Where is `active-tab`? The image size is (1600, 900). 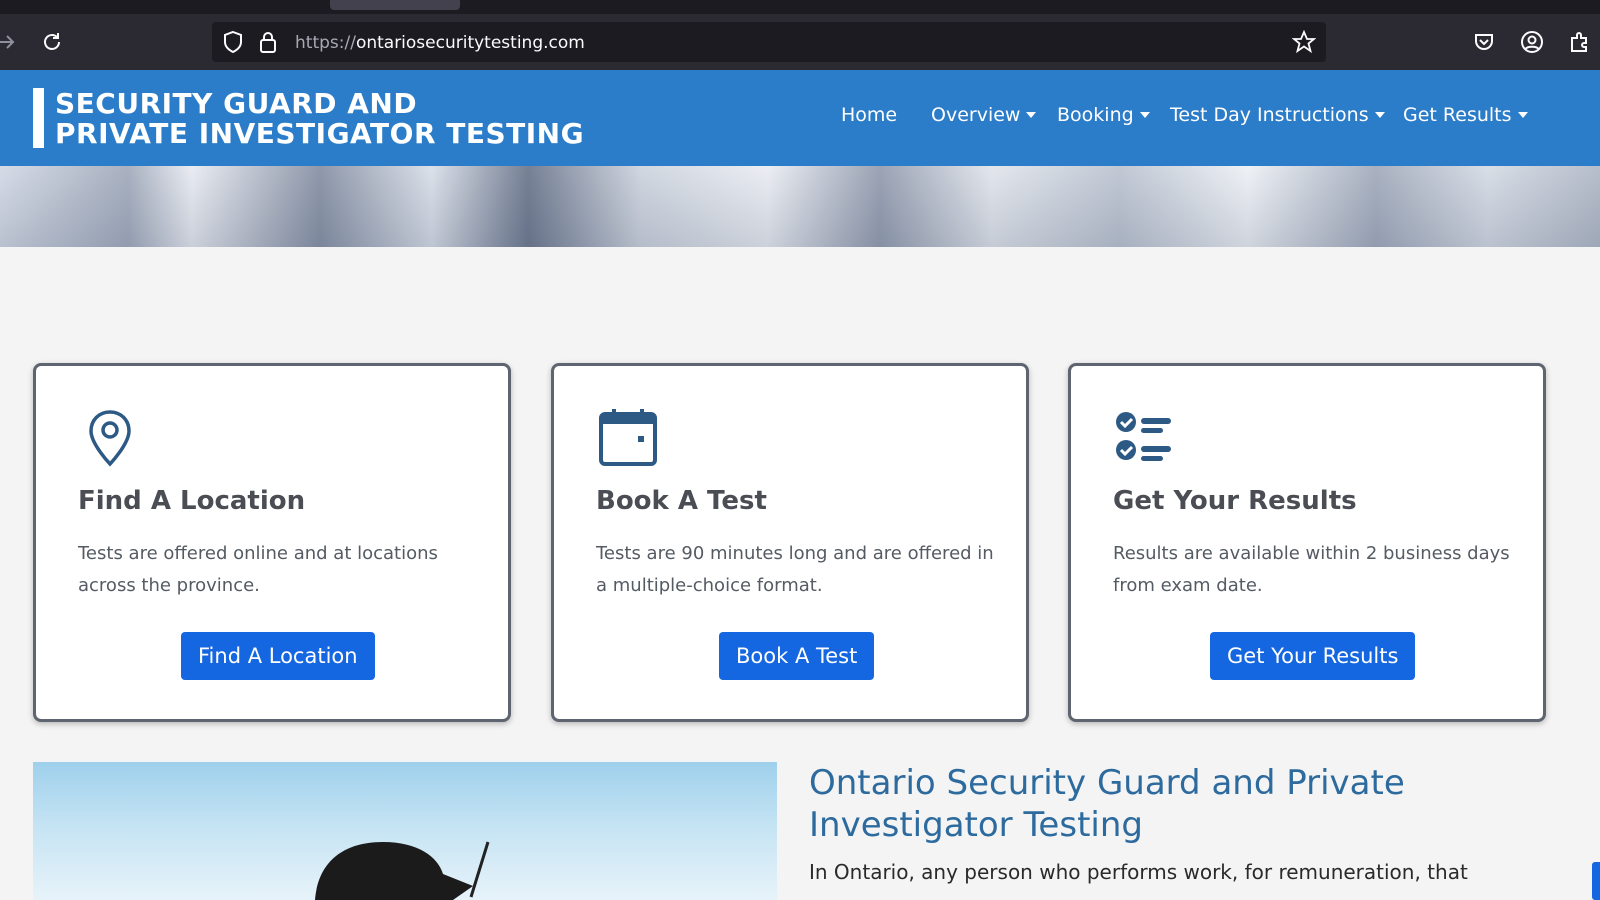
active-tab is located at coordinates (395, 5).